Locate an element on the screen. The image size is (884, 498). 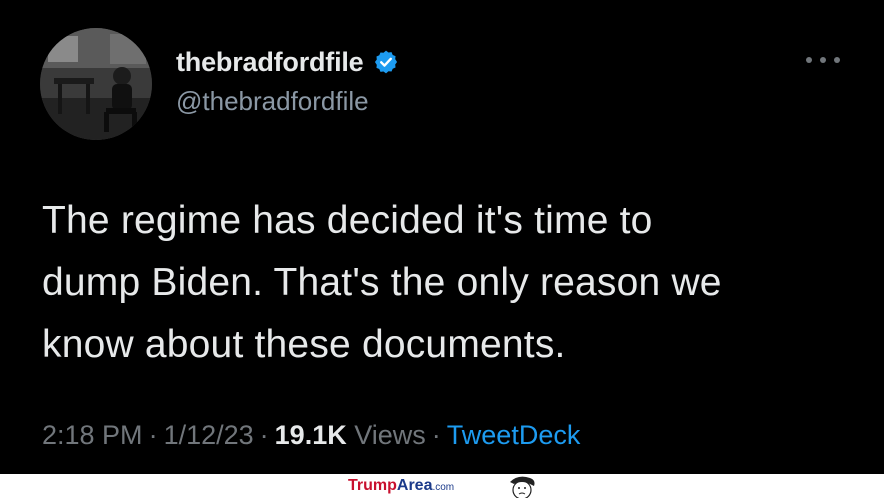
caricature-icon is located at coordinates (522, 486).